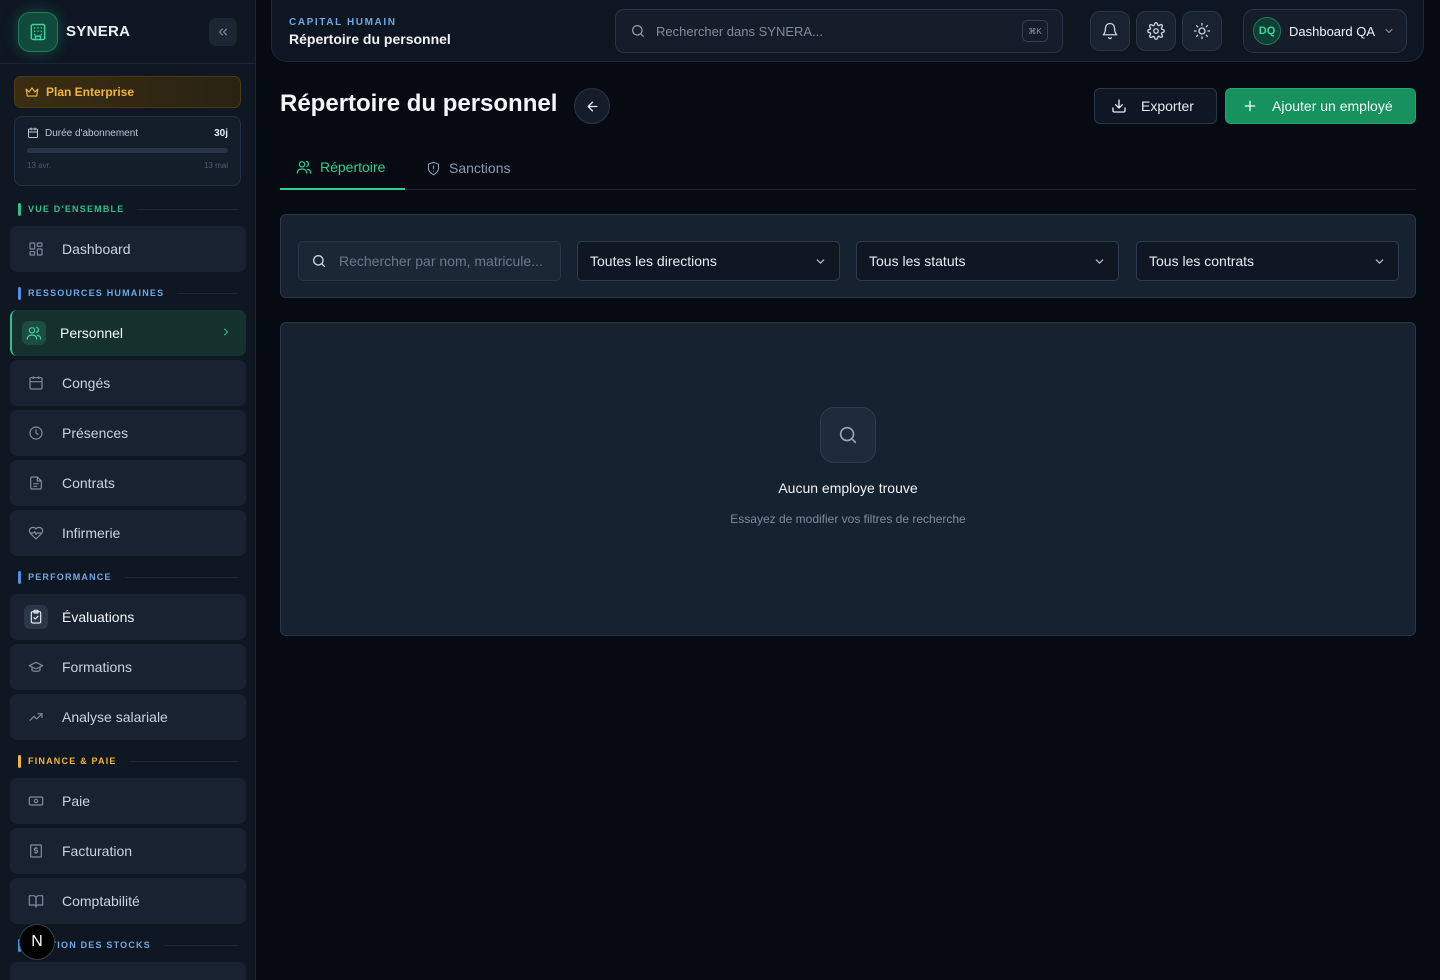  I want to click on sidebar-item-comptabilite: Comptabilité, so click(128, 901).